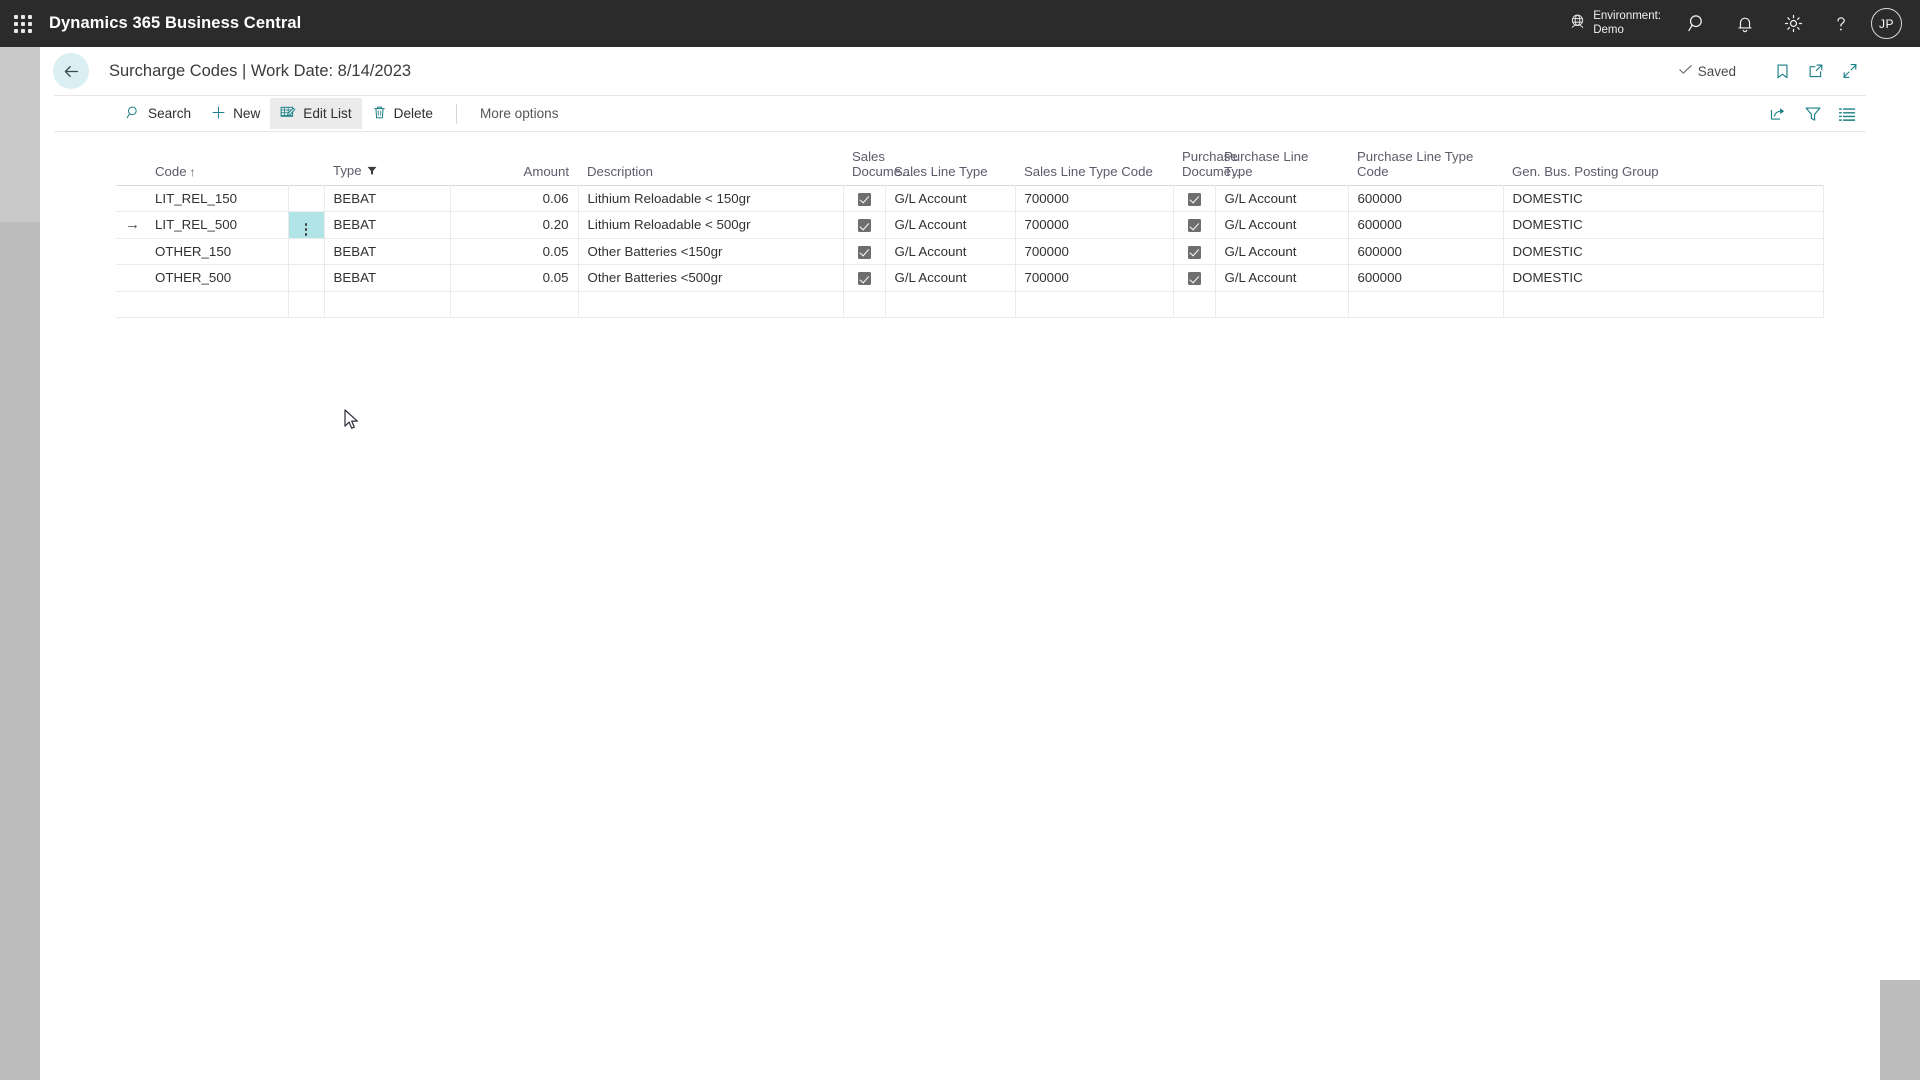 This screenshot has width=1920, height=1080. I want to click on more-options-button: More options, so click(519, 113).